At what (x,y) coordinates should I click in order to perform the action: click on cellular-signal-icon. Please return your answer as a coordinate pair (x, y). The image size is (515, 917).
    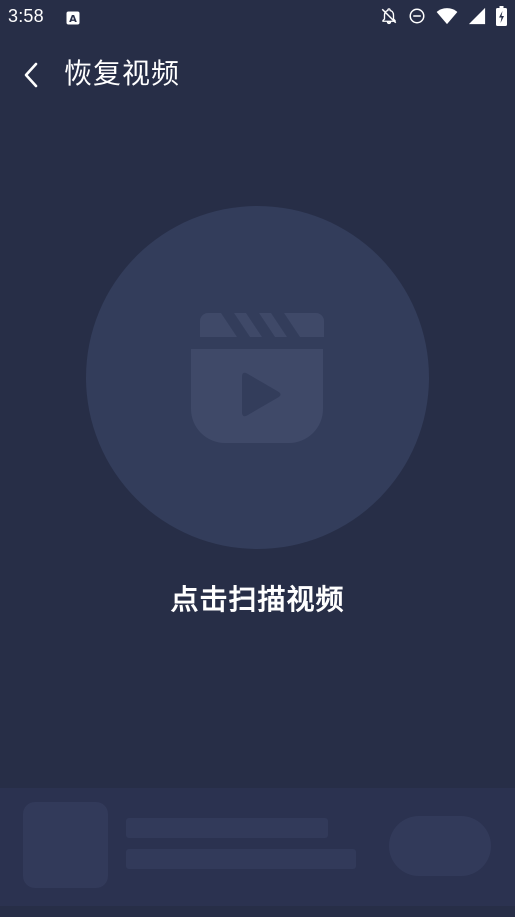
    Looking at the image, I should click on (477, 18).